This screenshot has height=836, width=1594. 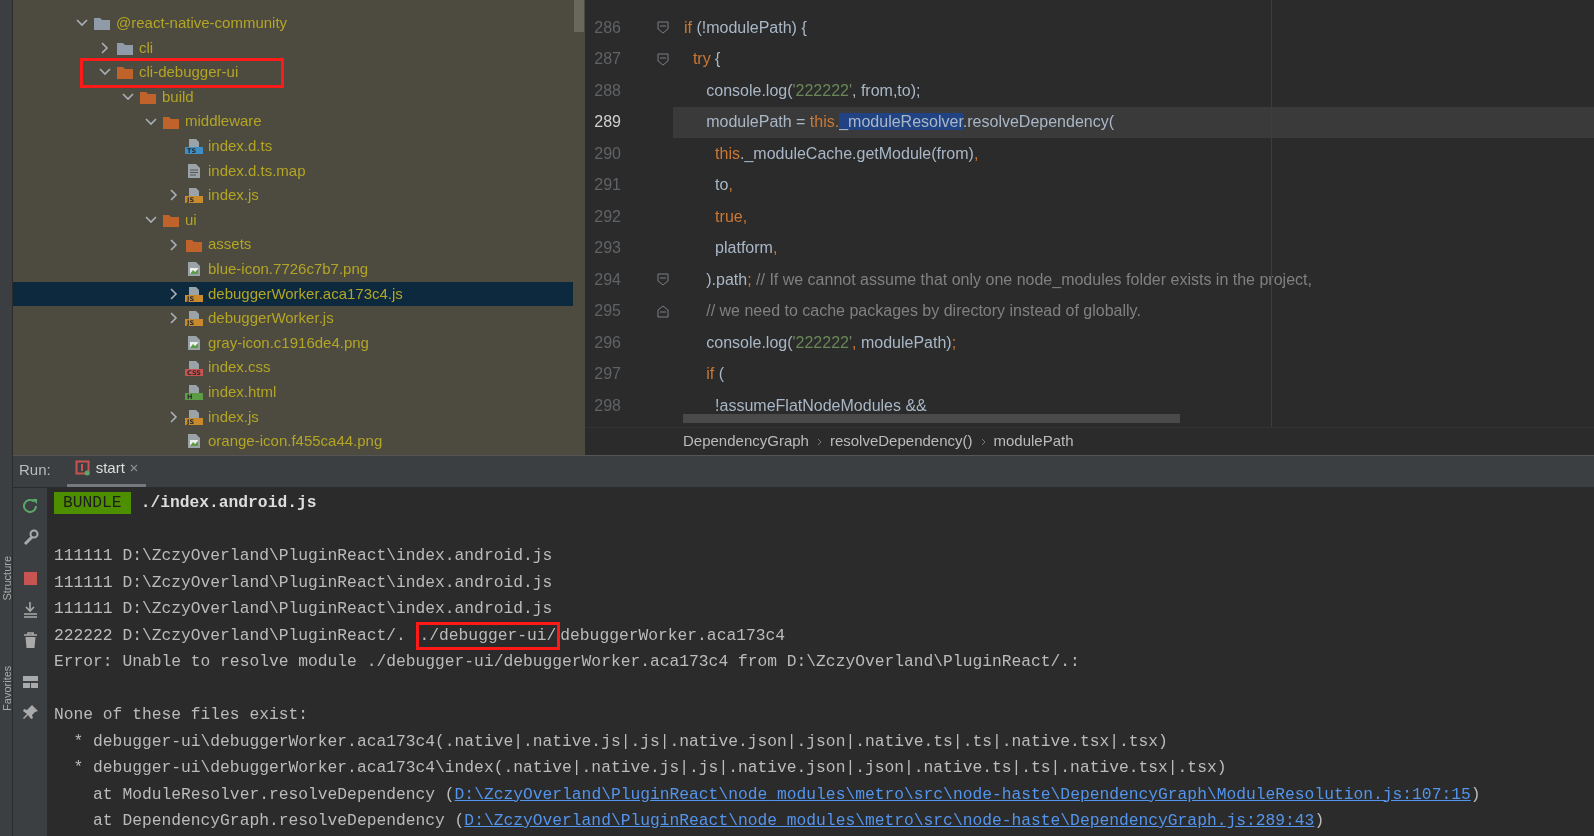 I want to click on console-line: at ModuleResolver.resolveDependency (D:\ZczyOverland\PluginReact\node_modules\metro\src\node-haste\DependencyGraph\ModuleResolution.js:107:15), so click(x=786, y=794).